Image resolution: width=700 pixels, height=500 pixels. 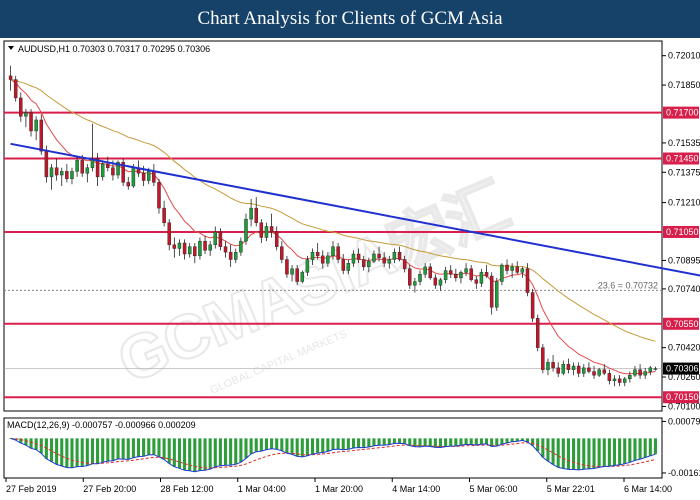 I want to click on macd-tick-label: -0.001615, so click(x=684, y=473).